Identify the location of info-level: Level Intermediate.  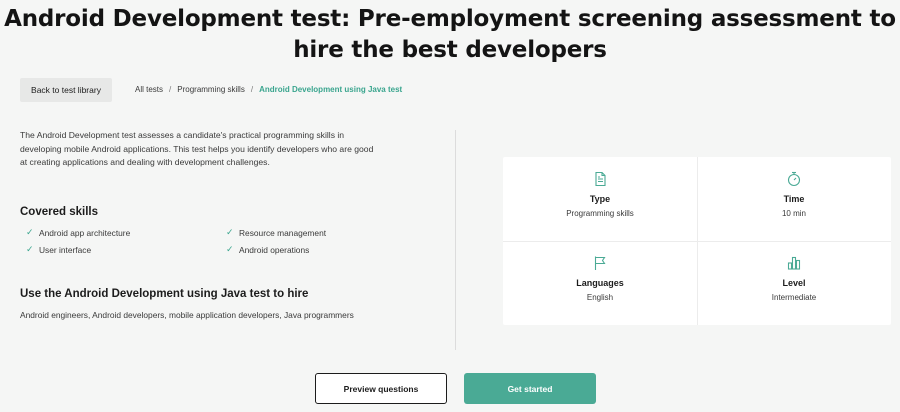
(794, 283).